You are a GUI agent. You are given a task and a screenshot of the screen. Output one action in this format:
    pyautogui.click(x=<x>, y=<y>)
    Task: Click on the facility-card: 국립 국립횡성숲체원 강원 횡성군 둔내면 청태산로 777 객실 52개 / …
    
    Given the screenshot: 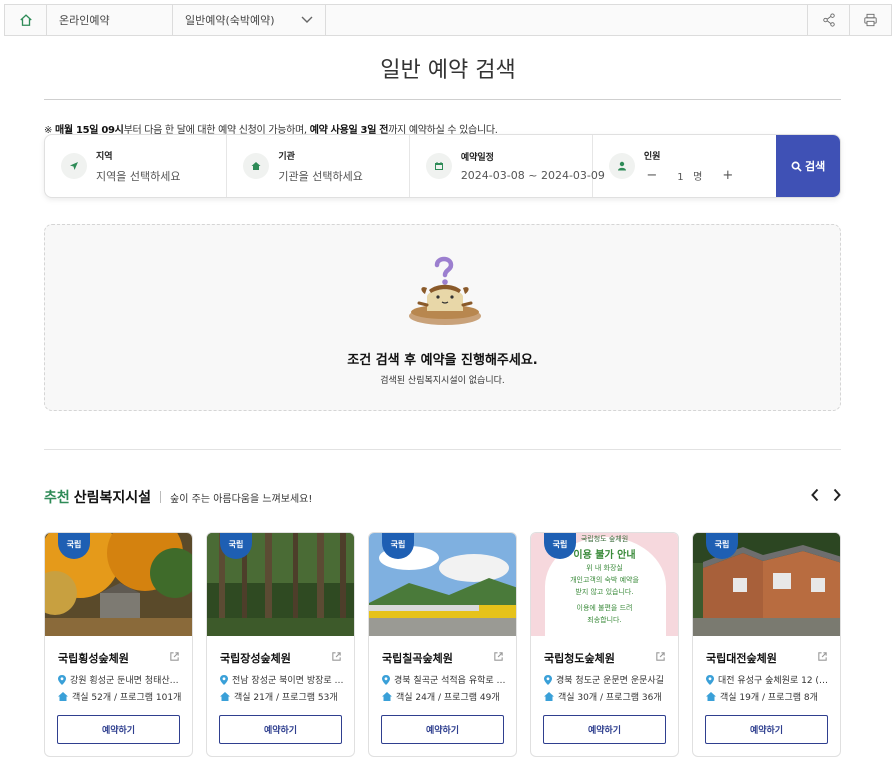 What is the action you would take?
    pyautogui.click(x=118, y=644)
    